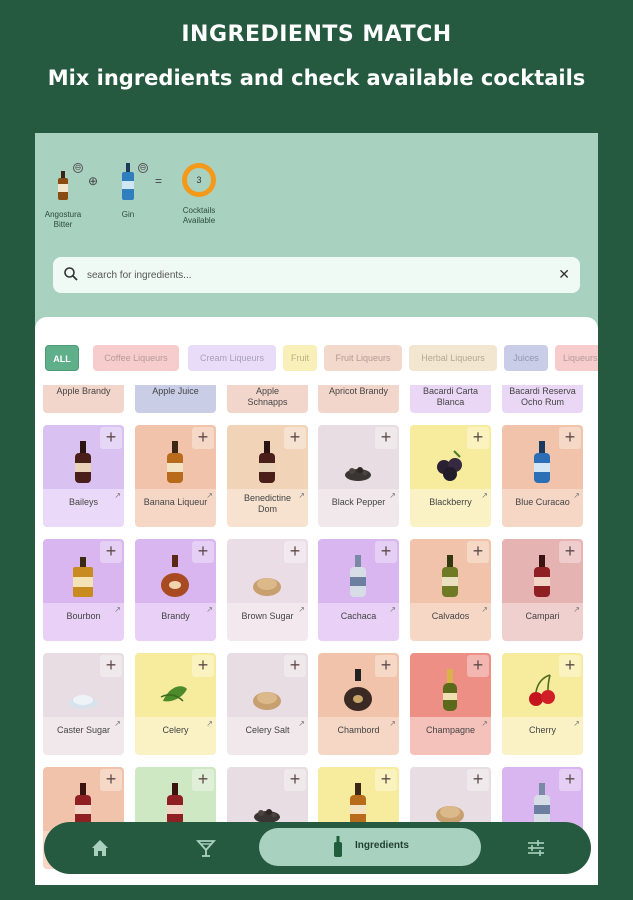 The height and width of the screenshot is (900, 633). I want to click on ingredient-name: Campari, so click(542, 616).